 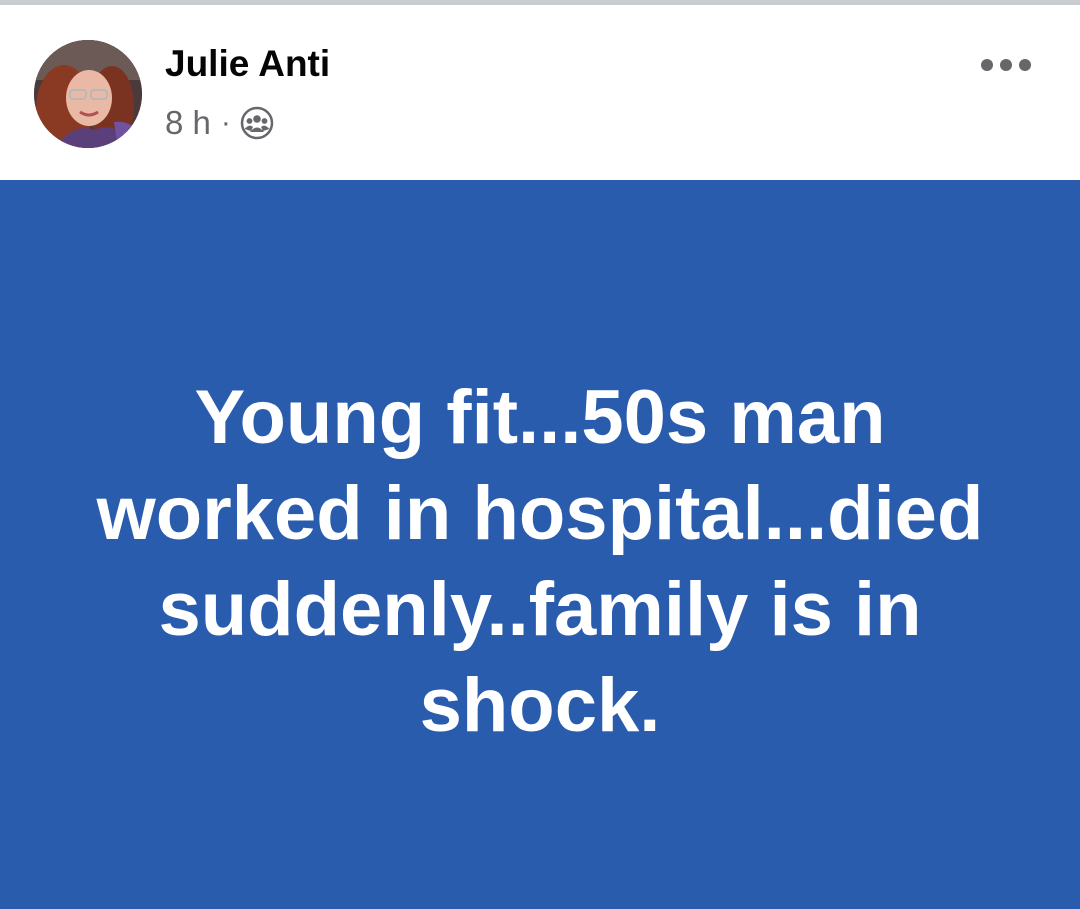 I want to click on author-name: Julie Anti, so click(x=247, y=64).